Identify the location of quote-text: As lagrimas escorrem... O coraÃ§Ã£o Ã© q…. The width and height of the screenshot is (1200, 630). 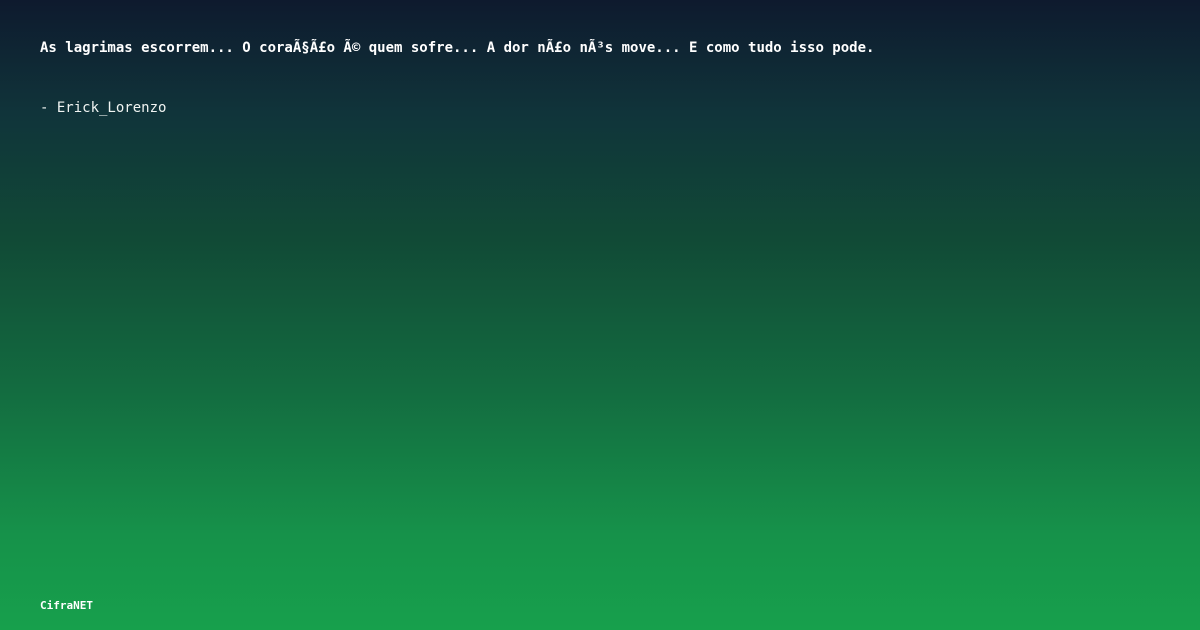
(457, 48).